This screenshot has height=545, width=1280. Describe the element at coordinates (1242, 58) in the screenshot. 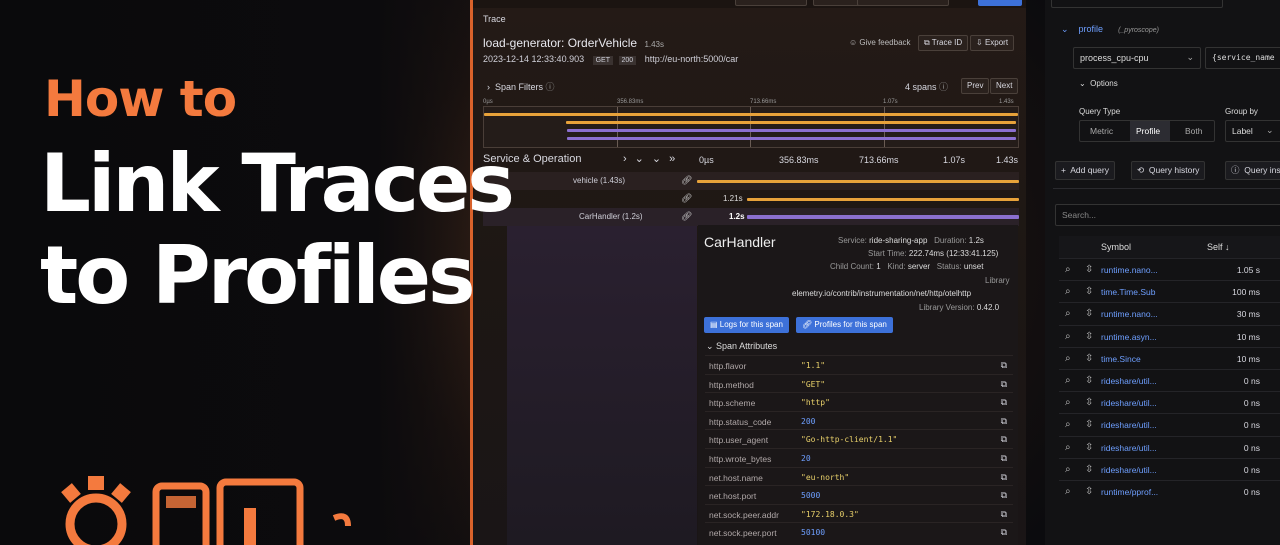

I see `label-selector-input: {service_name` at that location.